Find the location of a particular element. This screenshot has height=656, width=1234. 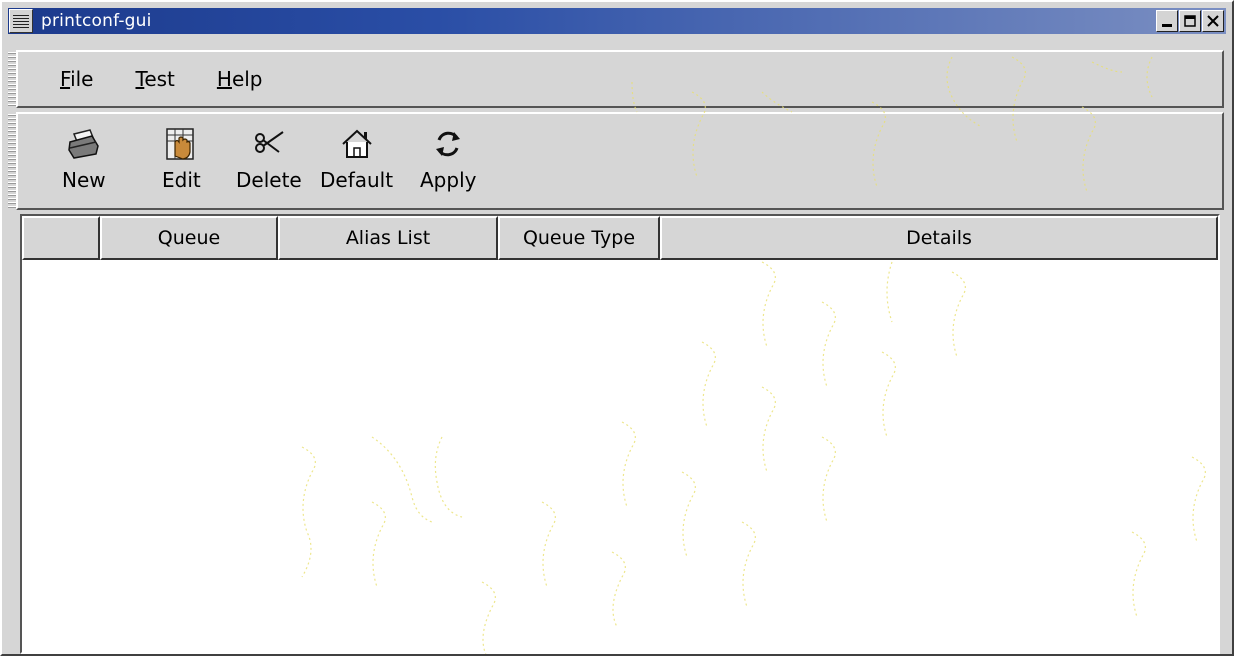

menu-help-mnemonic: H is located at coordinates (224, 79).